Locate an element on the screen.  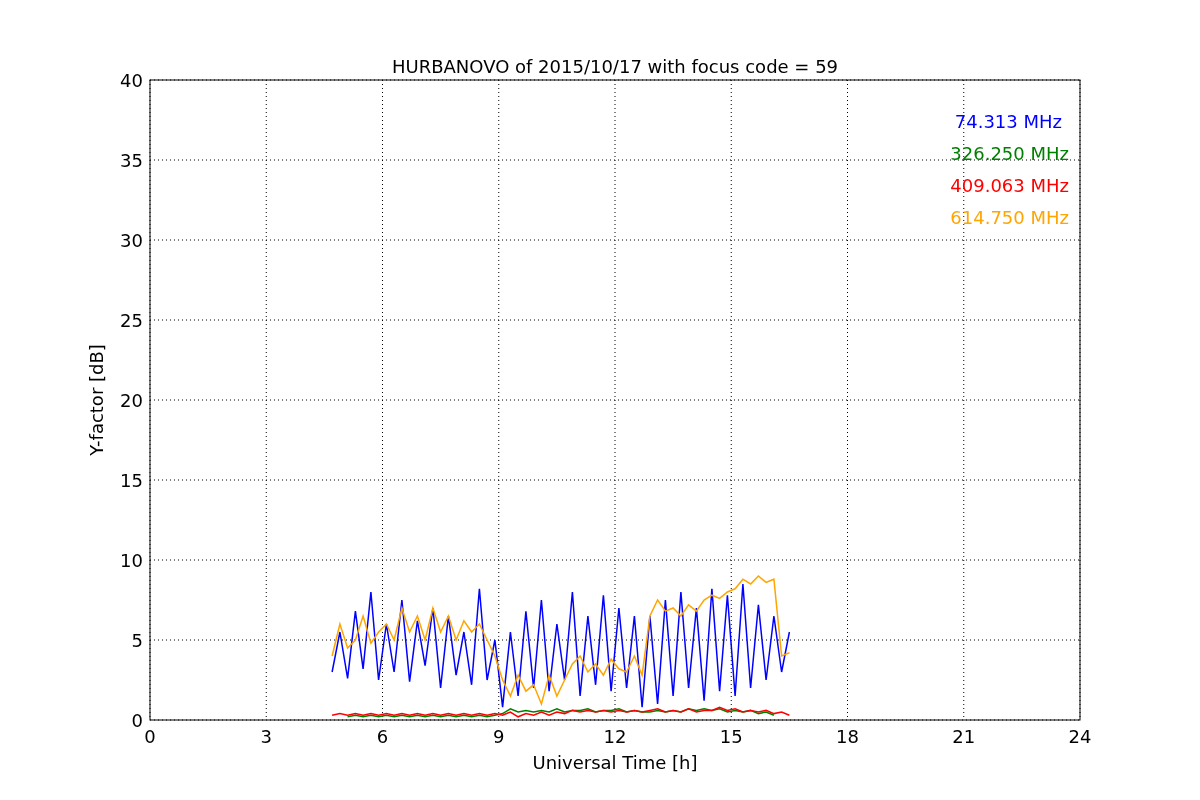
legend-label: 74.313 MHz is located at coordinates (1008, 121).